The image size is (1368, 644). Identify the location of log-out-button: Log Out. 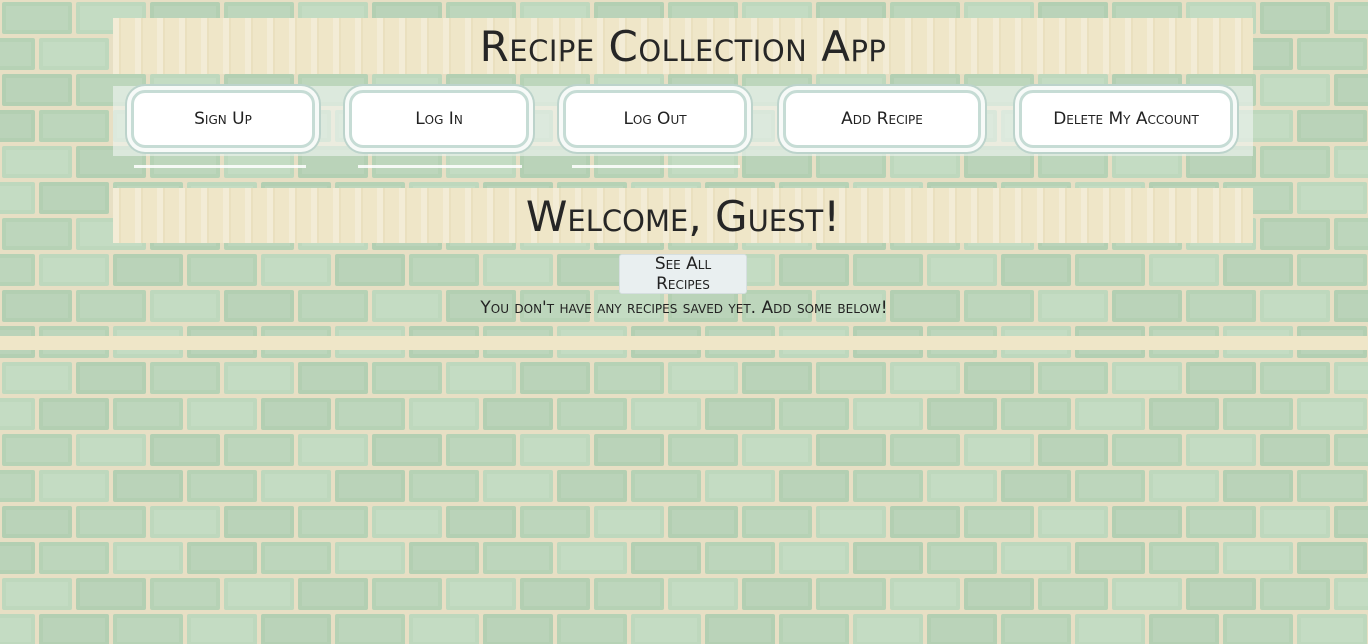
(655, 119).